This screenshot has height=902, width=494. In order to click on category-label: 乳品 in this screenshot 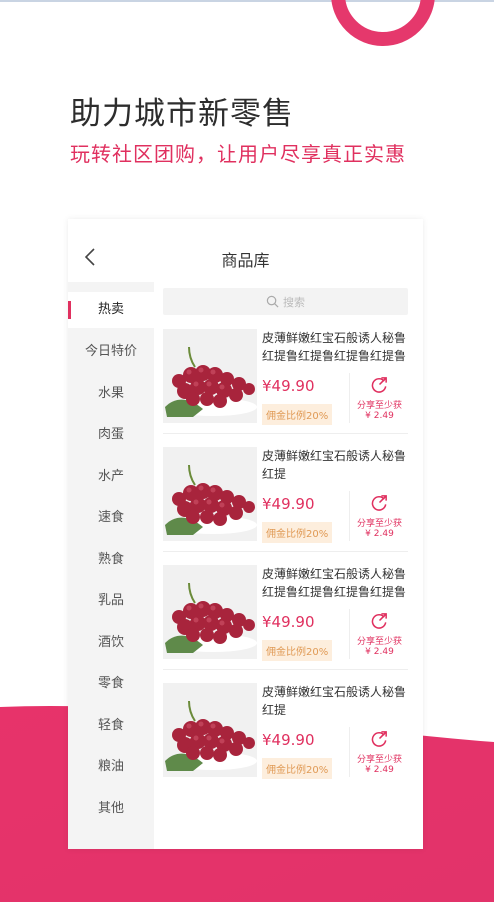, I will do `click(110, 600)`.